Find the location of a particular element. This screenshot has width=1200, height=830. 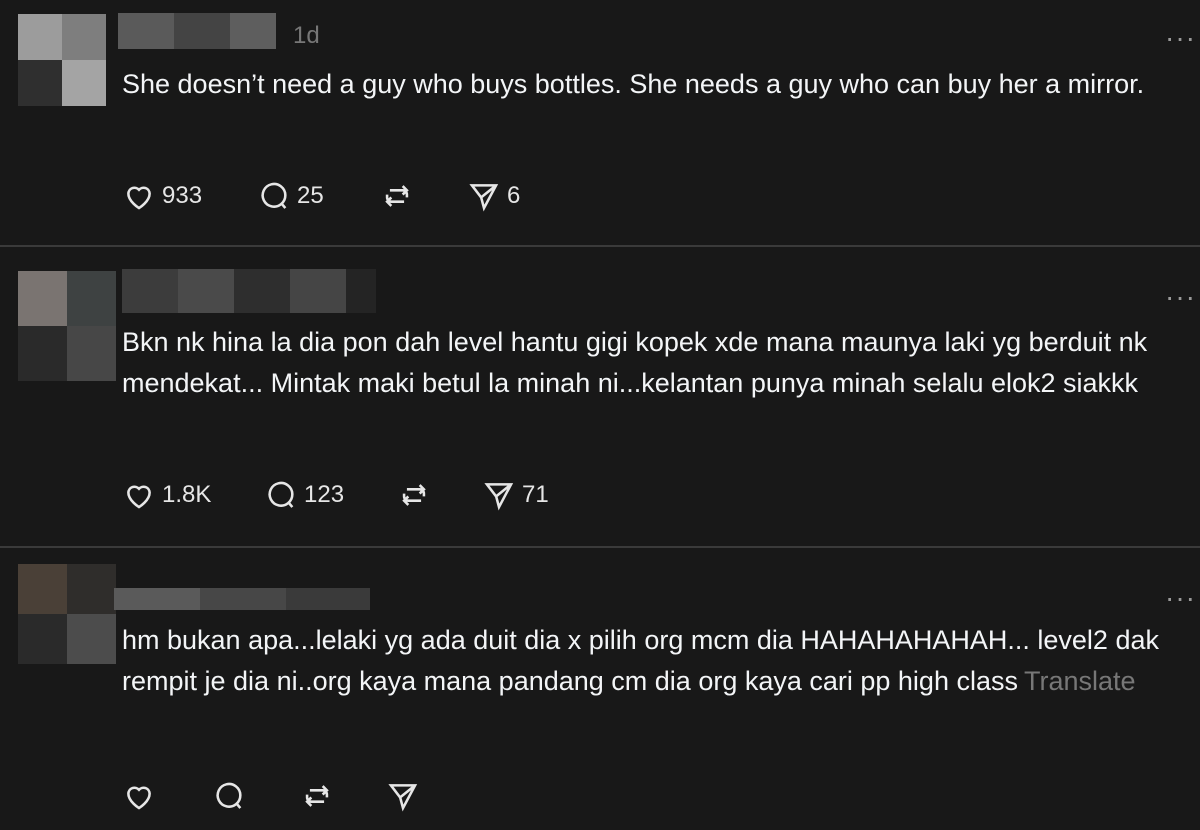

action-bar: 1.8K 123 71 is located at coordinates (352, 495).